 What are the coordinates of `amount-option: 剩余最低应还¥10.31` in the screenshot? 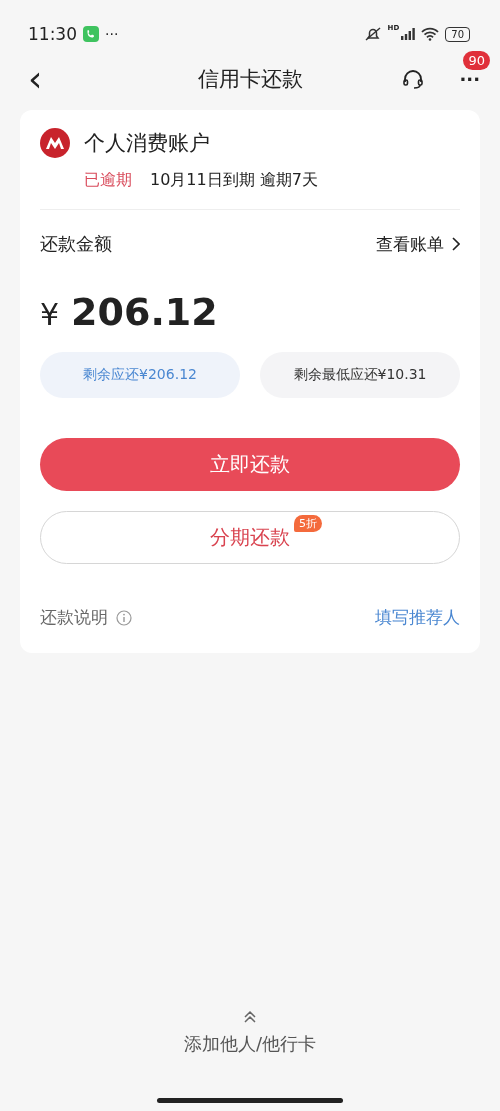 It's located at (360, 375).